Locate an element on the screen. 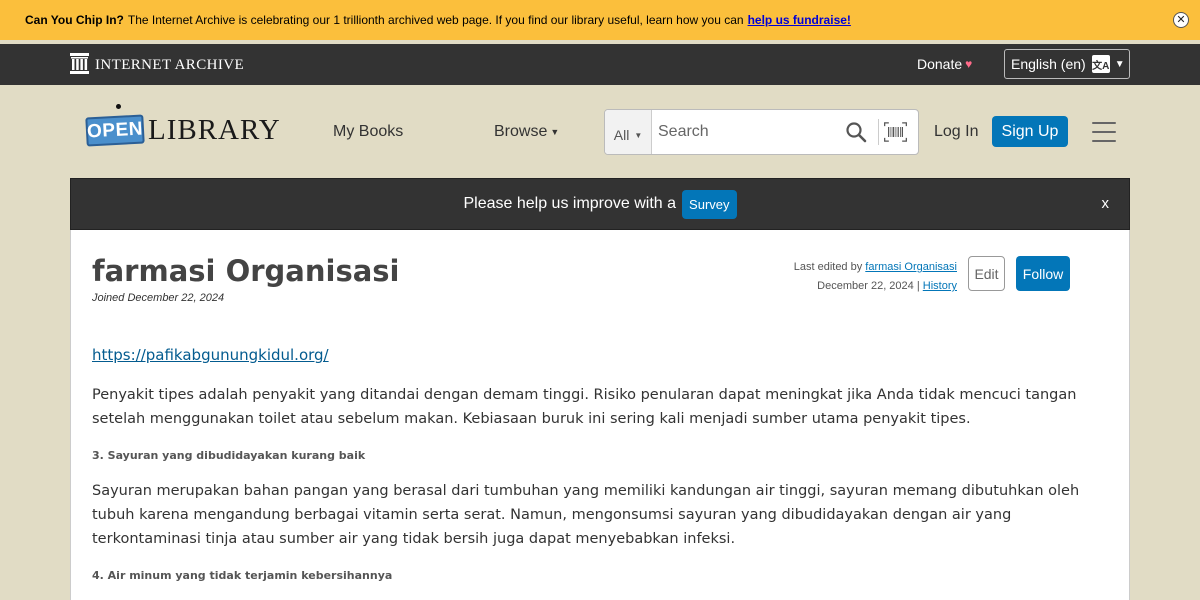 This screenshot has width=1200, height=600. history-link: History is located at coordinates (940, 286).